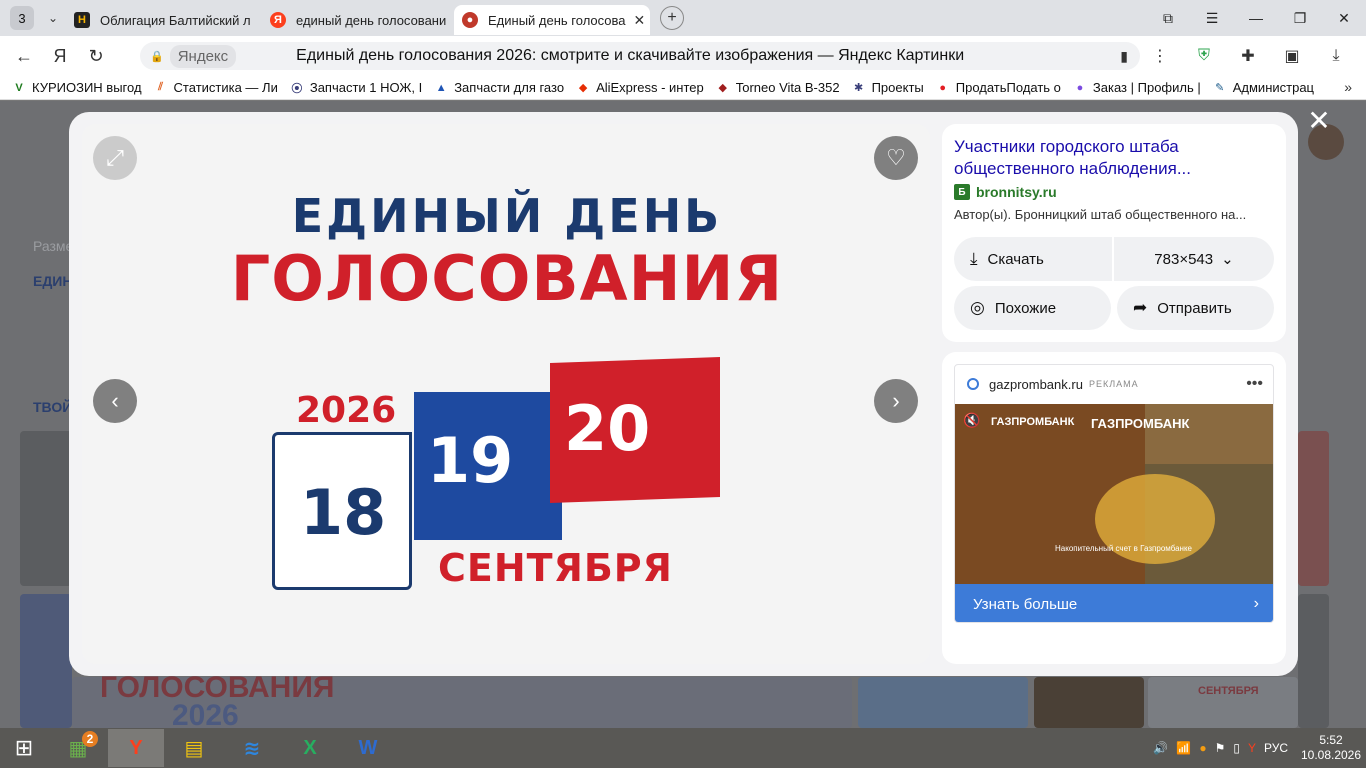 The image size is (1366, 768). What do you see at coordinates (82, 20) in the screenshot?
I see `tab-favicon: H` at bounding box center [82, 20].